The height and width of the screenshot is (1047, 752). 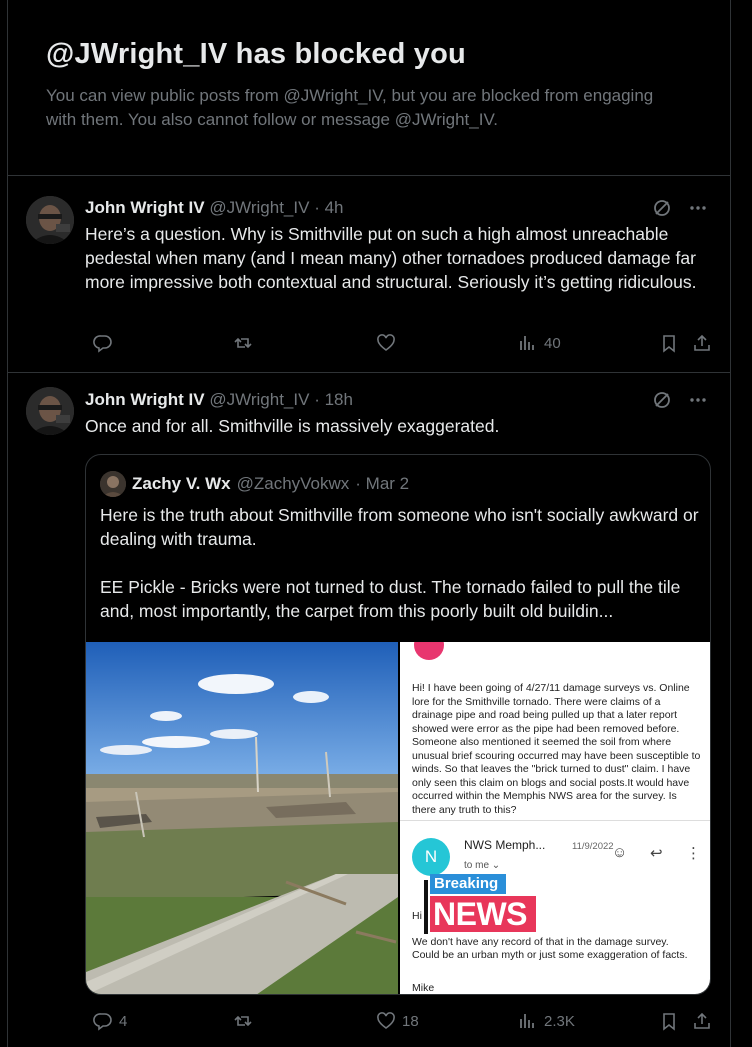 I want to click on views-count: 40, so click(x=552, y=343).